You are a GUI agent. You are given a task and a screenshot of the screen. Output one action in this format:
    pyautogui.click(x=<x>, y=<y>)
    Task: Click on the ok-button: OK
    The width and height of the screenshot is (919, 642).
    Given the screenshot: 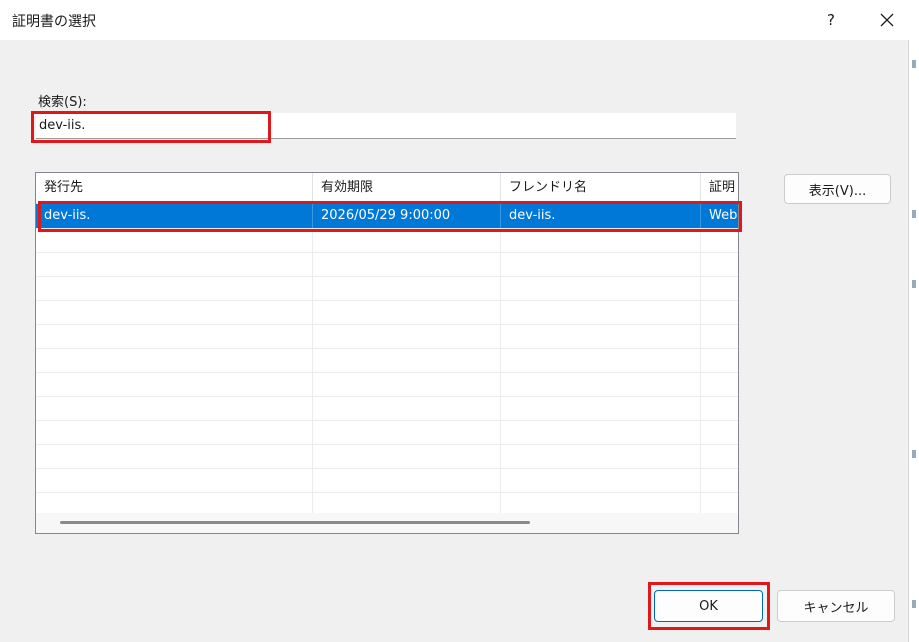 What is the action you would take?
    pyautogui.click(x=708, y=606)
    